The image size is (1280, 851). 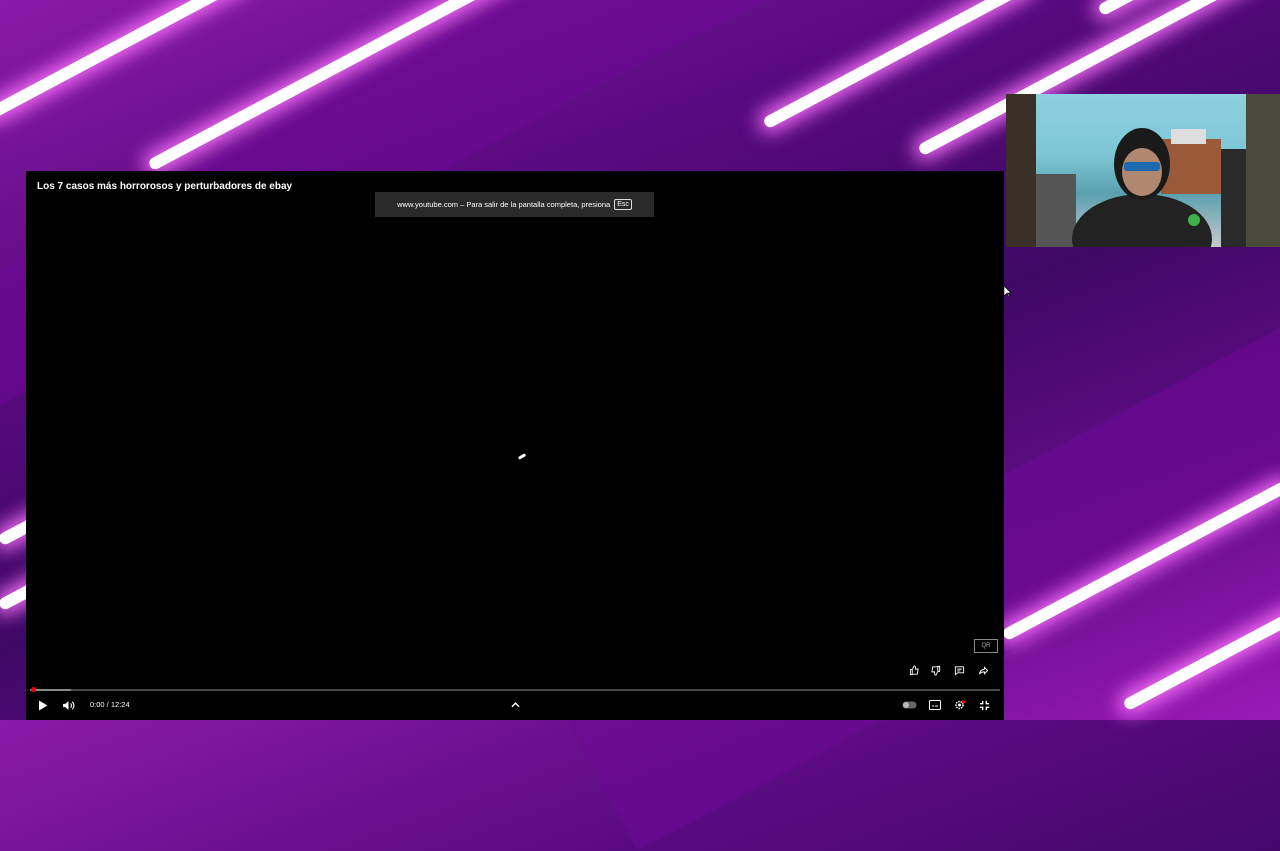 I want to click on webcam-person-image, so click(x=1143, y=170).